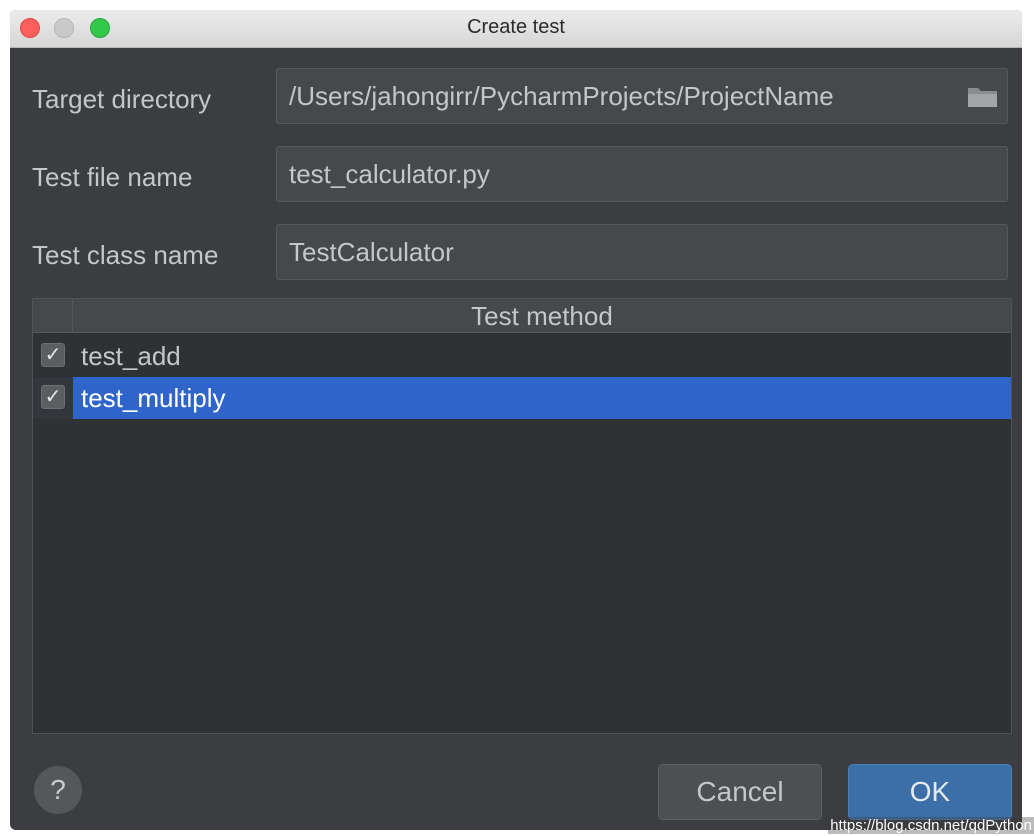  What do you see at coordinates (642, 252) in the screenshot?
I see `test-class-name-field: TestCalculator` at bounding box center [642, 252].